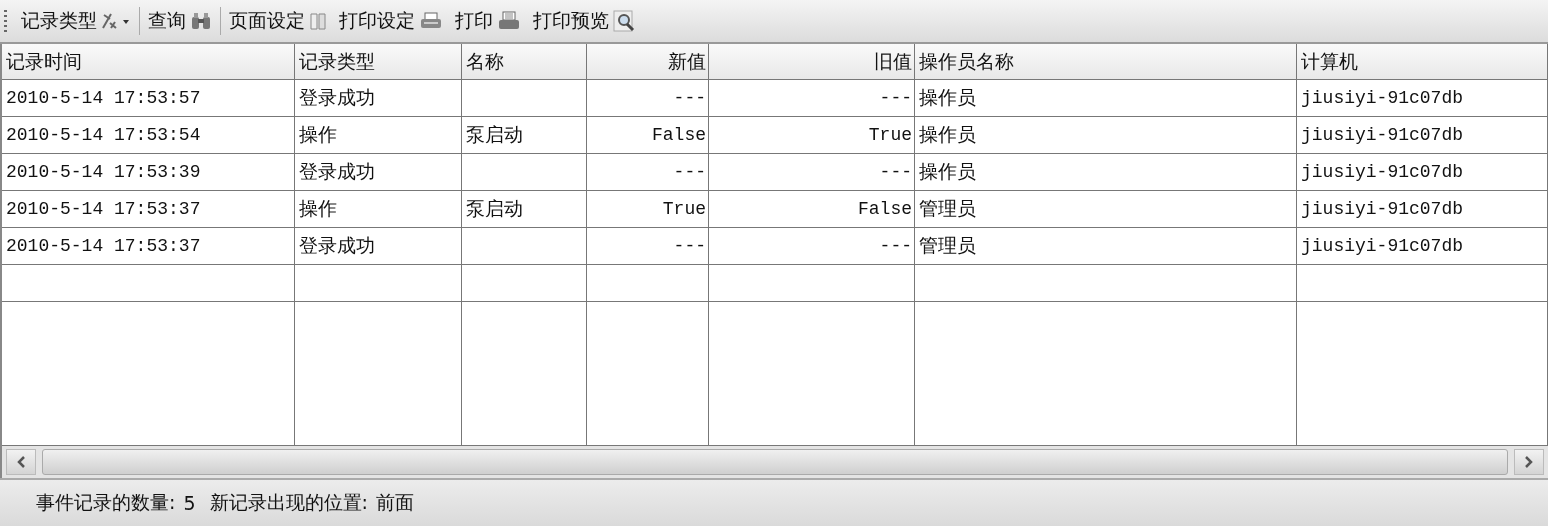 This screenshot has width=1548, height=526. What do you see at coordinates (288, 502) in the screenshot?
I see `status-label: 新记录出现的位置:` at bounding box center [288, 502].